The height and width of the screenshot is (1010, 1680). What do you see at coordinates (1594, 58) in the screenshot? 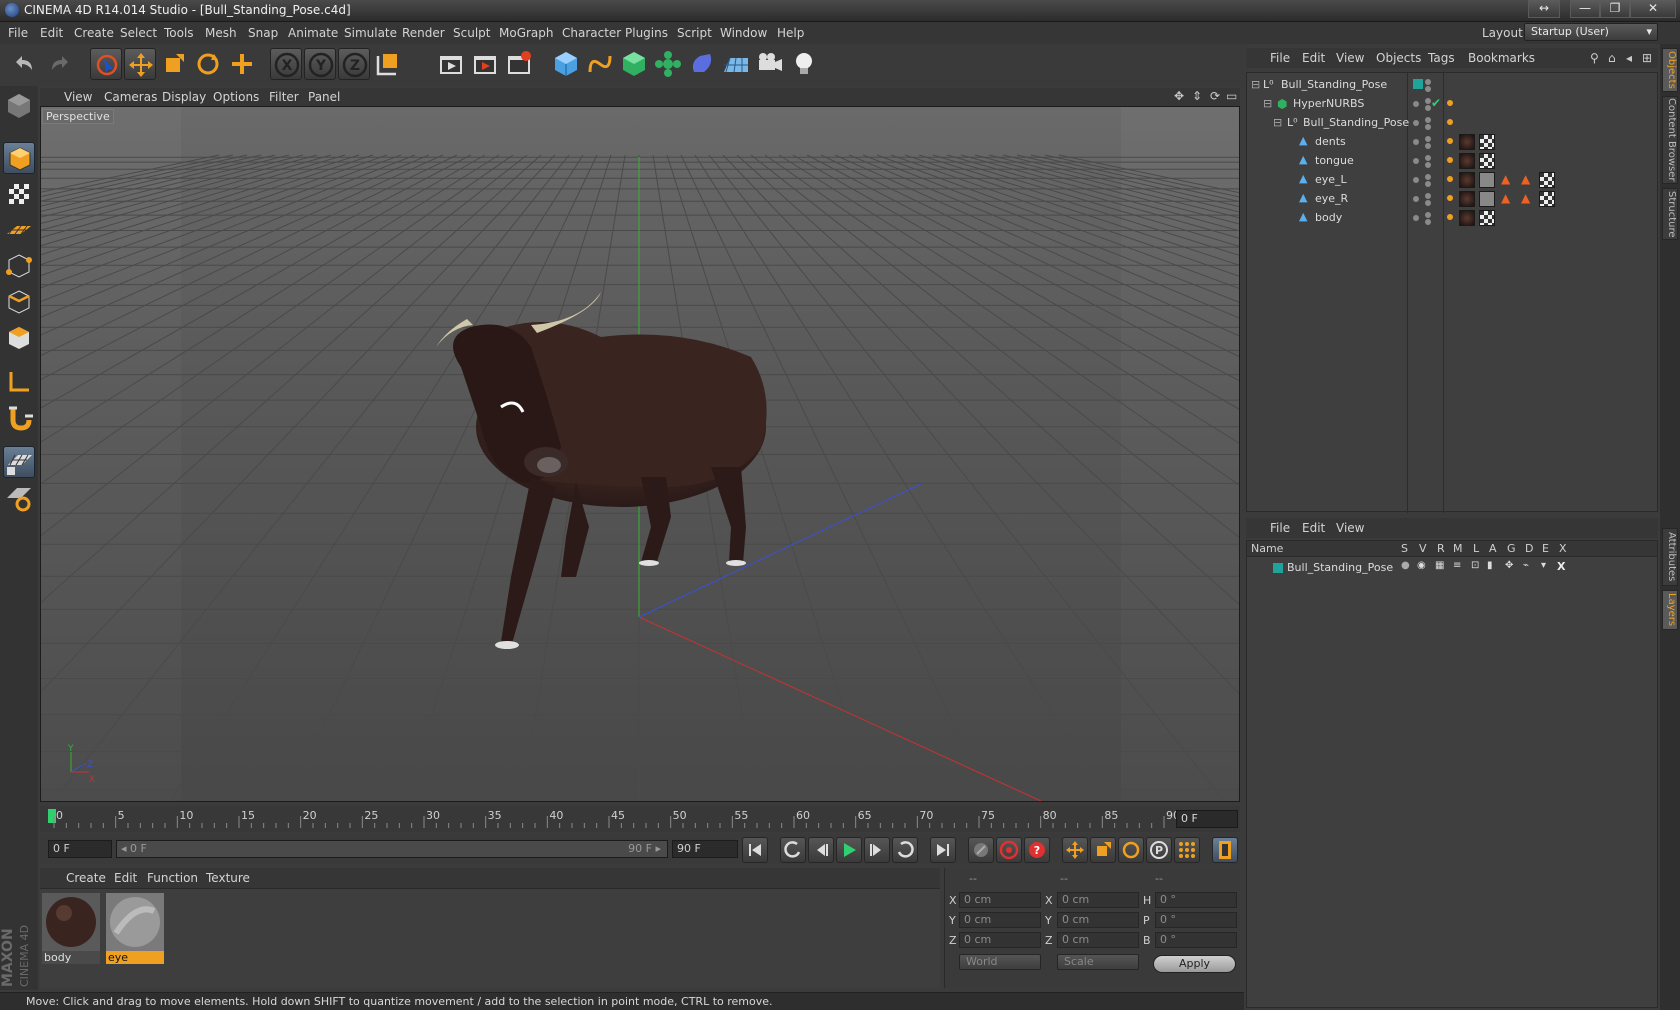
I see `objects-search-icon: ⚲` at bounding box center [1594, 58].